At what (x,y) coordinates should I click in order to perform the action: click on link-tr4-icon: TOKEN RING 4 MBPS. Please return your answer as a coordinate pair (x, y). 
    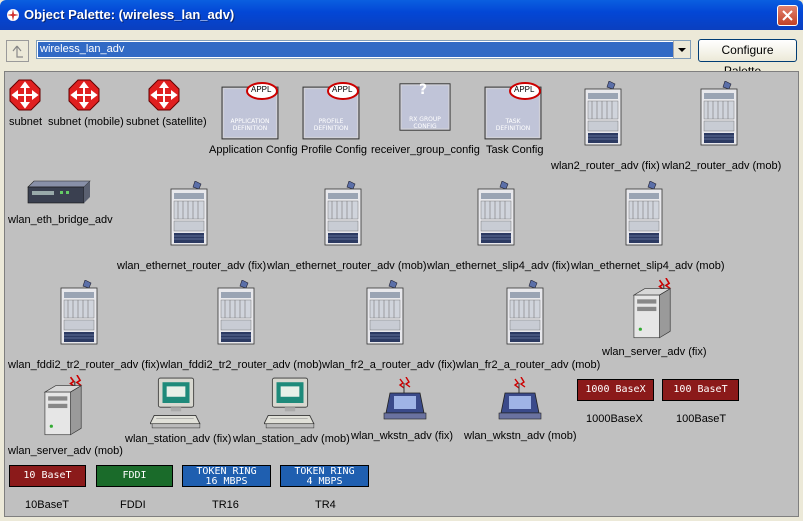
    Looking at the image, I should click on (324, 476).